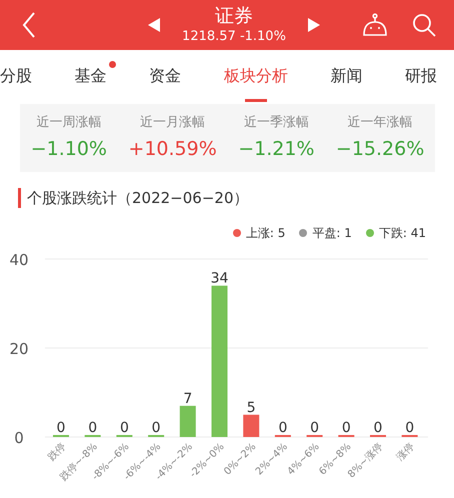 The image size is (454, 498). What do you see at coordinates (172, 149) in the screenshot?
I see `stat-value: +10.59%` at bounding box center [172, 149].